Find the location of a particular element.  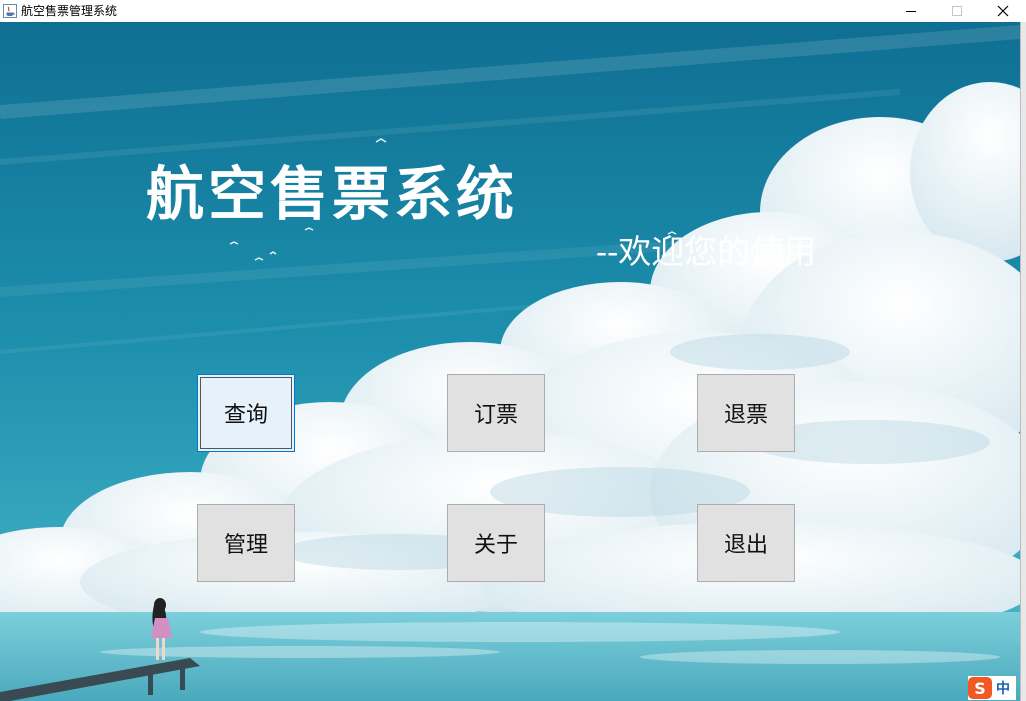

app-subtitle: --欢迎您的使用 is located at coordinates (706, 251).